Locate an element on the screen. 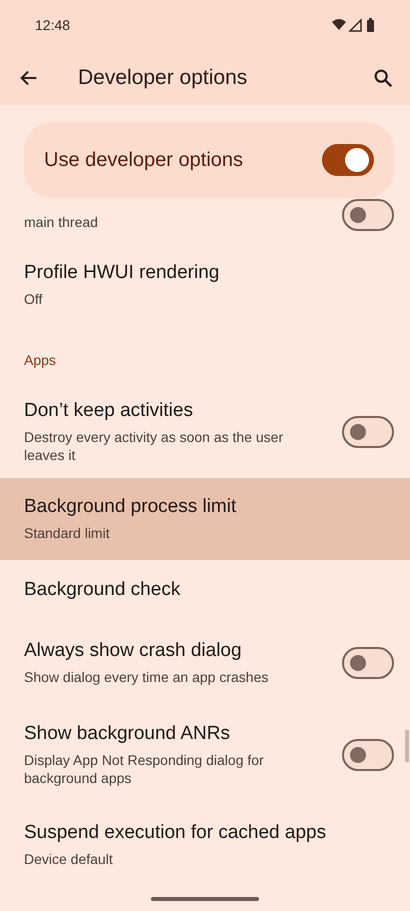 The width and height of the screenshot is (410, 911). setting-summary: Show dialog every time an app crashes is located at coordinates (147, 677).